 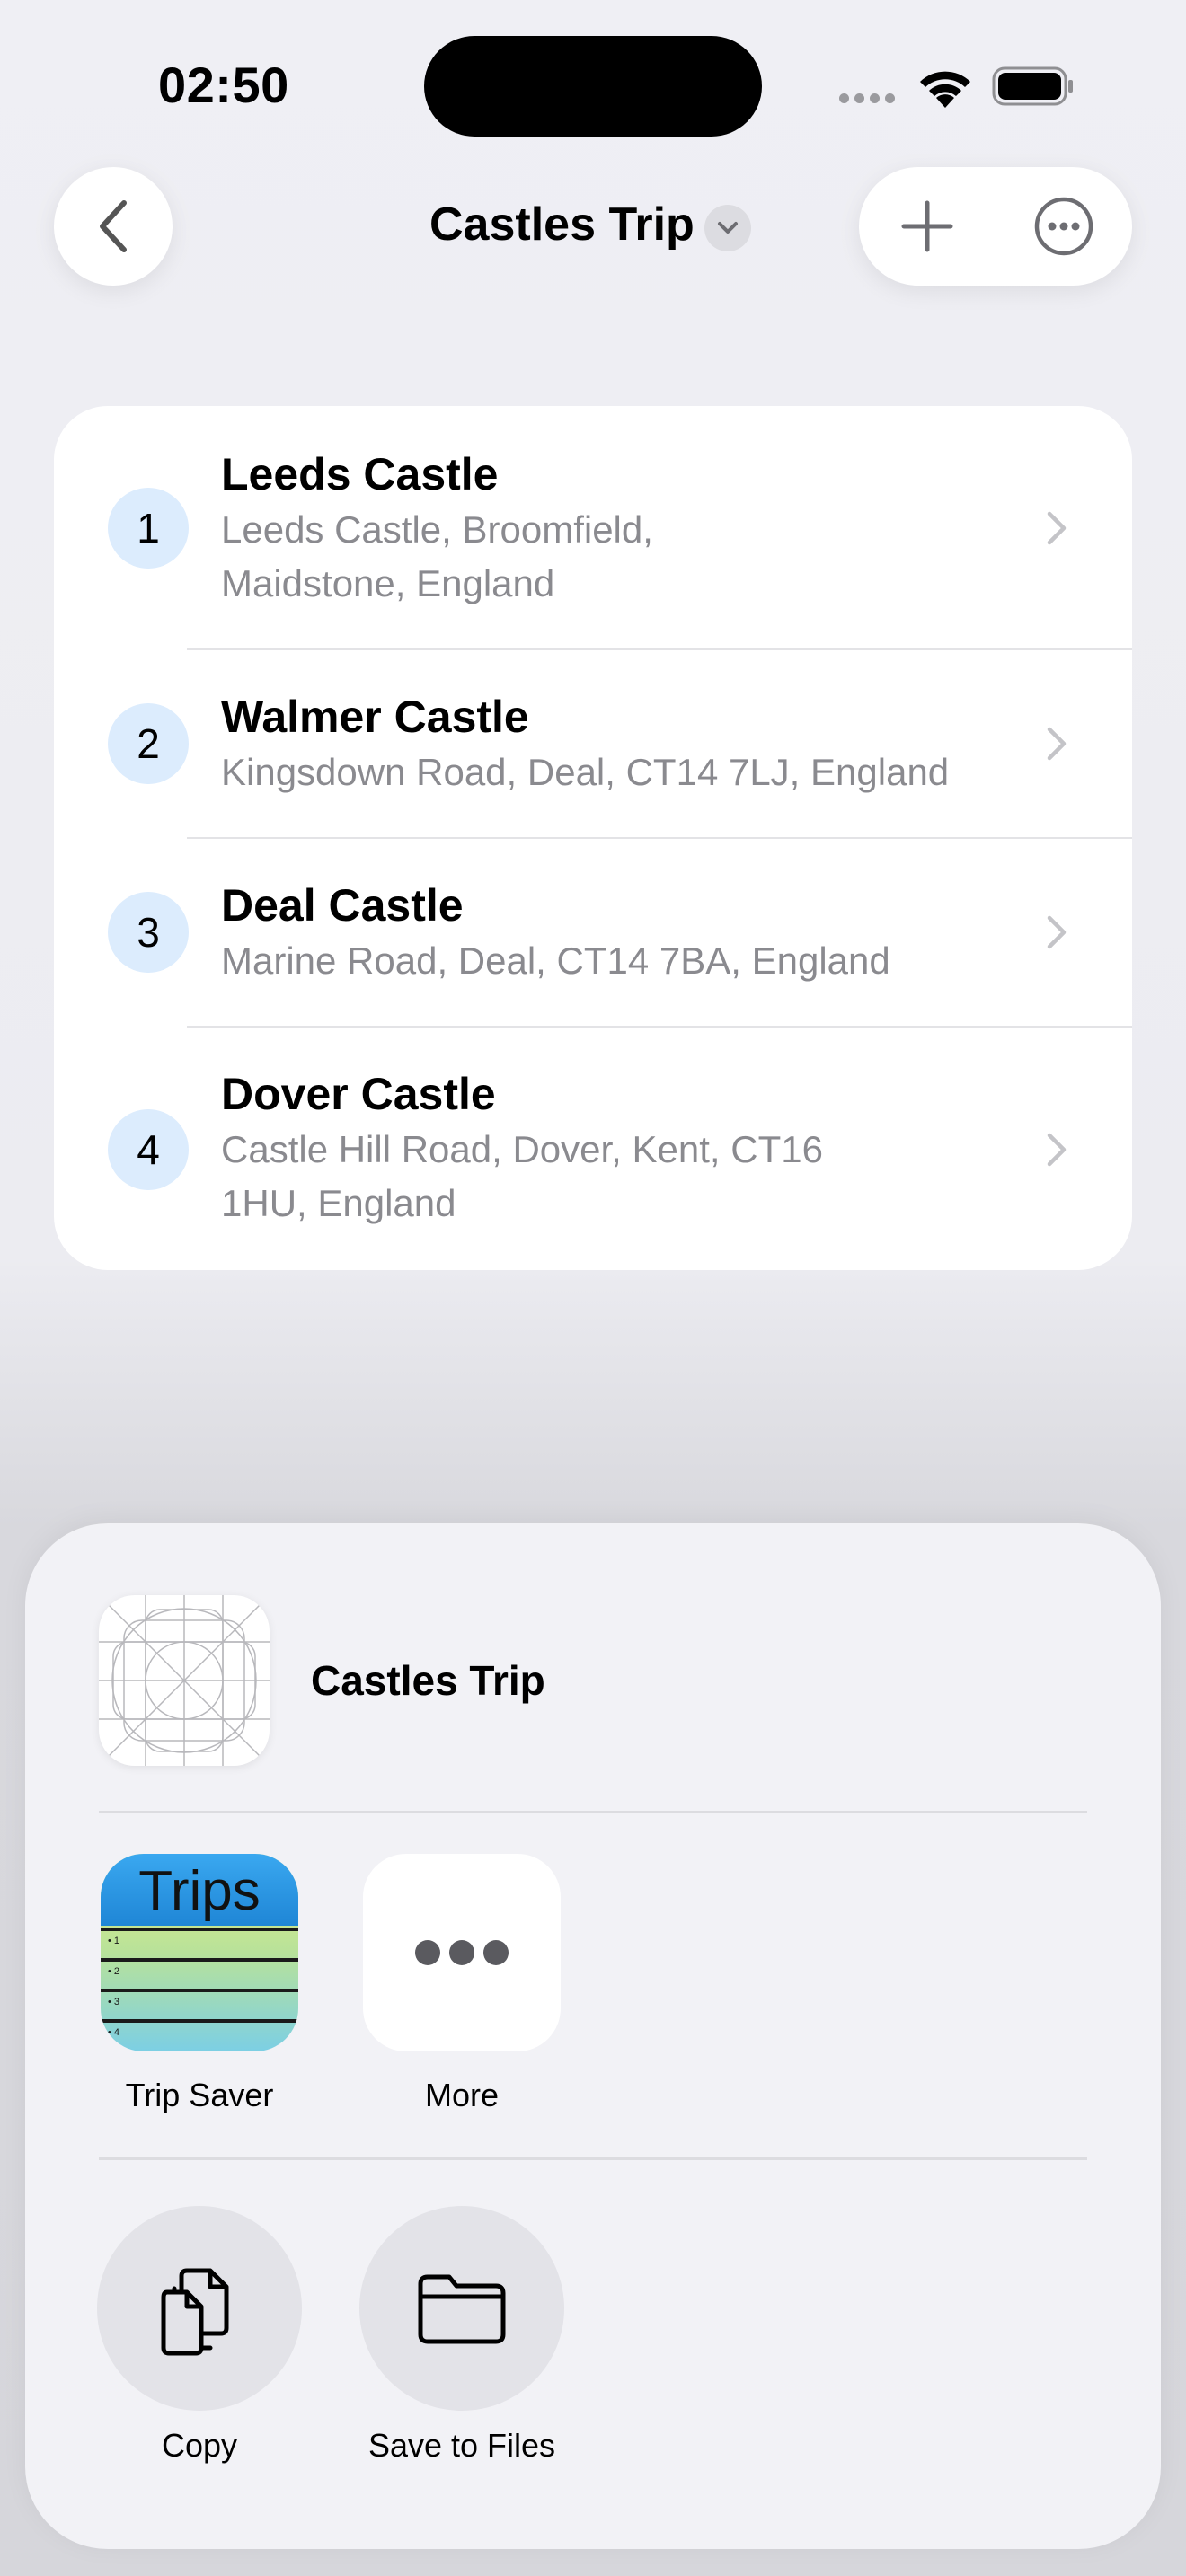 I want to click on trip-saver-label: Trip Saver, so click(x=199, y=2095).